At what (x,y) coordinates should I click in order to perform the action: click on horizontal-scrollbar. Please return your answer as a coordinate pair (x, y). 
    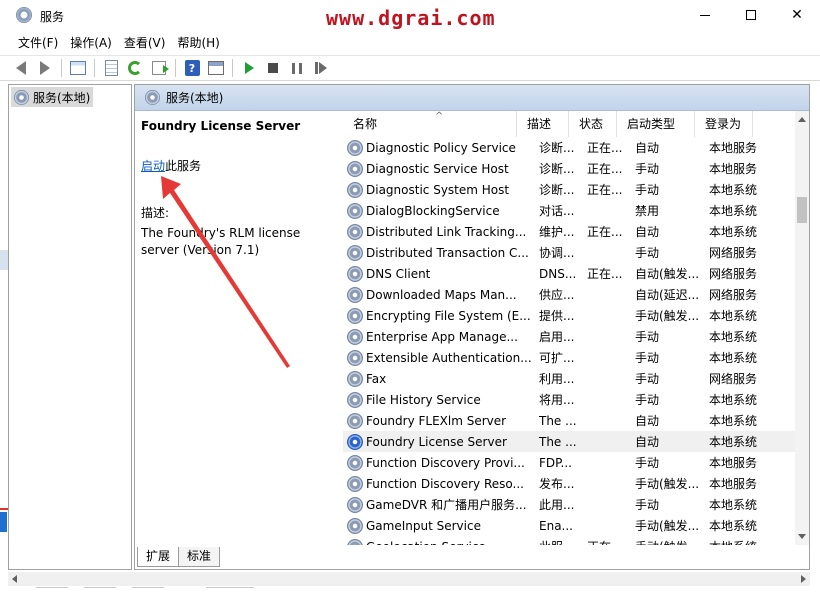
    Looking at the image, I should click on (409, 579).